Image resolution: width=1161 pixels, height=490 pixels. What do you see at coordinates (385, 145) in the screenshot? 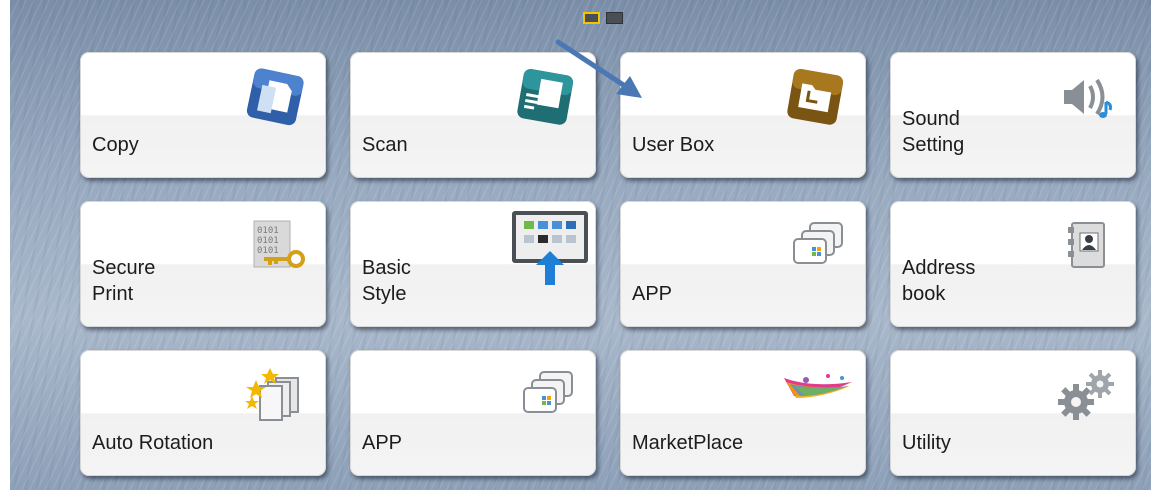
I see `tile-label: Scan` at bounding box center [385, 145].